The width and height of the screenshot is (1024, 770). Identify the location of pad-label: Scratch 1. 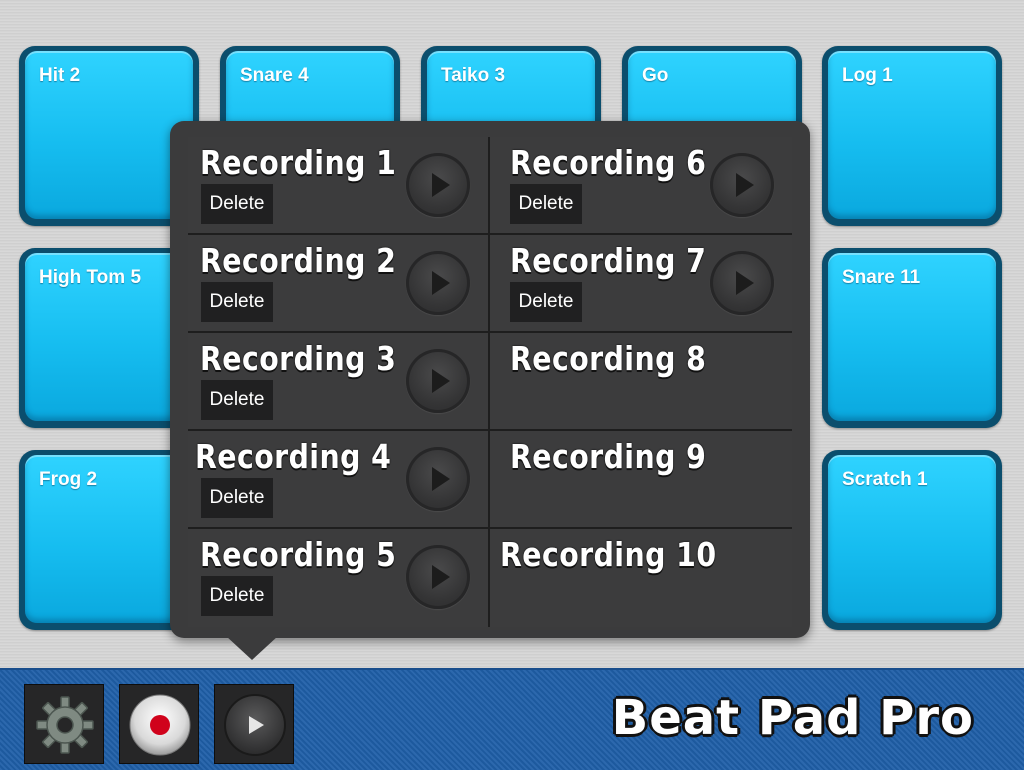
(885, 479).